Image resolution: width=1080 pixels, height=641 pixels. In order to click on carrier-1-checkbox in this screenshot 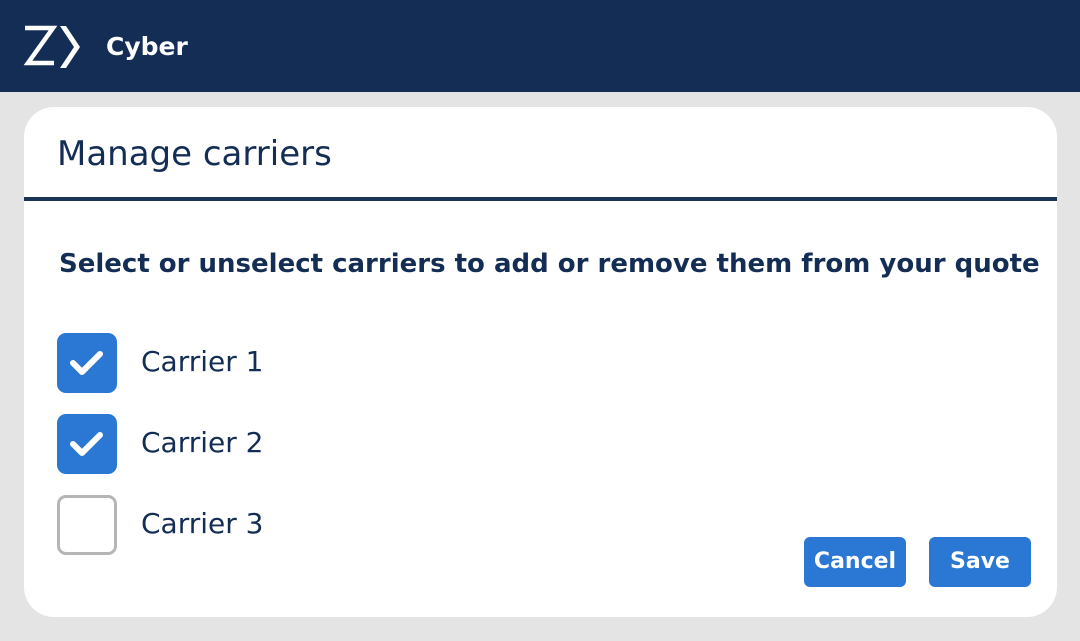, I will do `click(87, 363)`.